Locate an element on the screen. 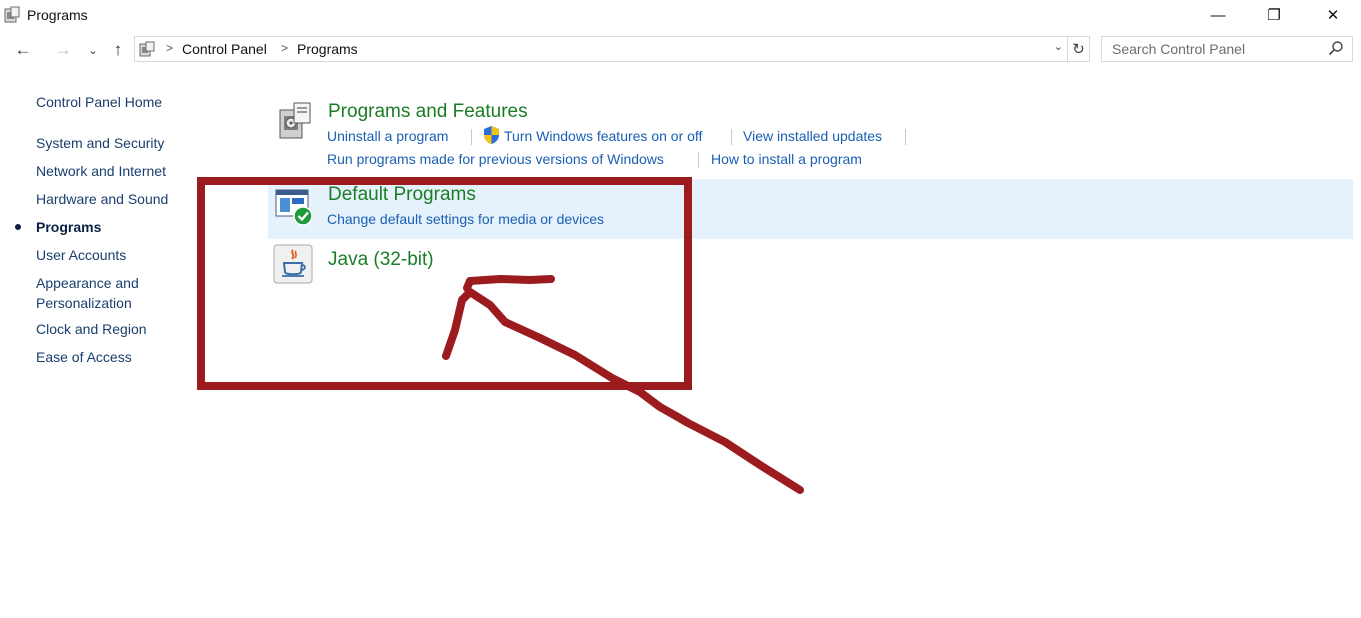  uac-shield-icon is located at coordinates (491, 135).